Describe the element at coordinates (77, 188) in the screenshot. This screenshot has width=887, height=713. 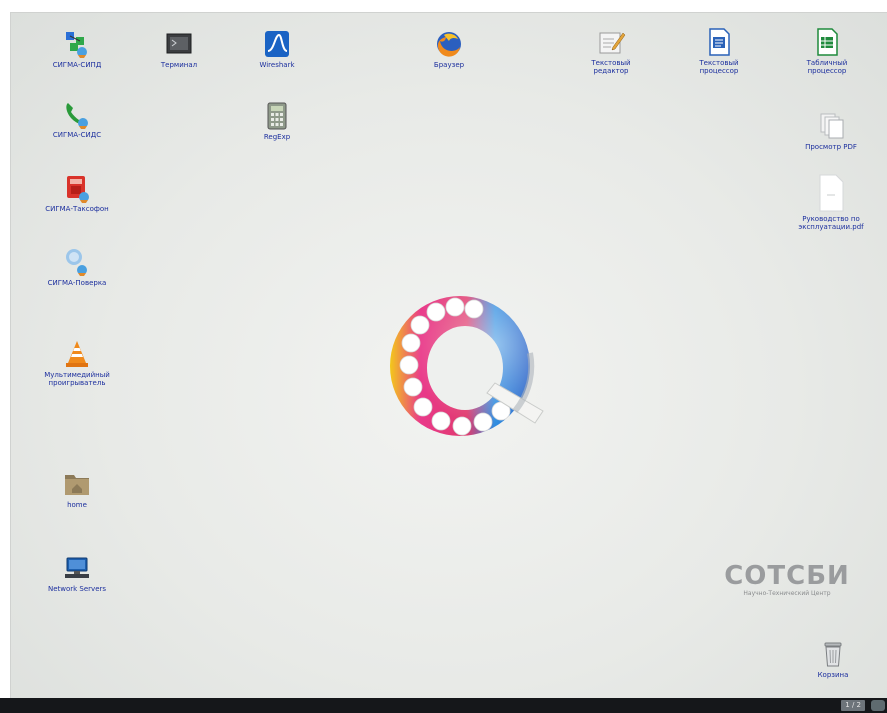
I see `payphone-icon` at that location.